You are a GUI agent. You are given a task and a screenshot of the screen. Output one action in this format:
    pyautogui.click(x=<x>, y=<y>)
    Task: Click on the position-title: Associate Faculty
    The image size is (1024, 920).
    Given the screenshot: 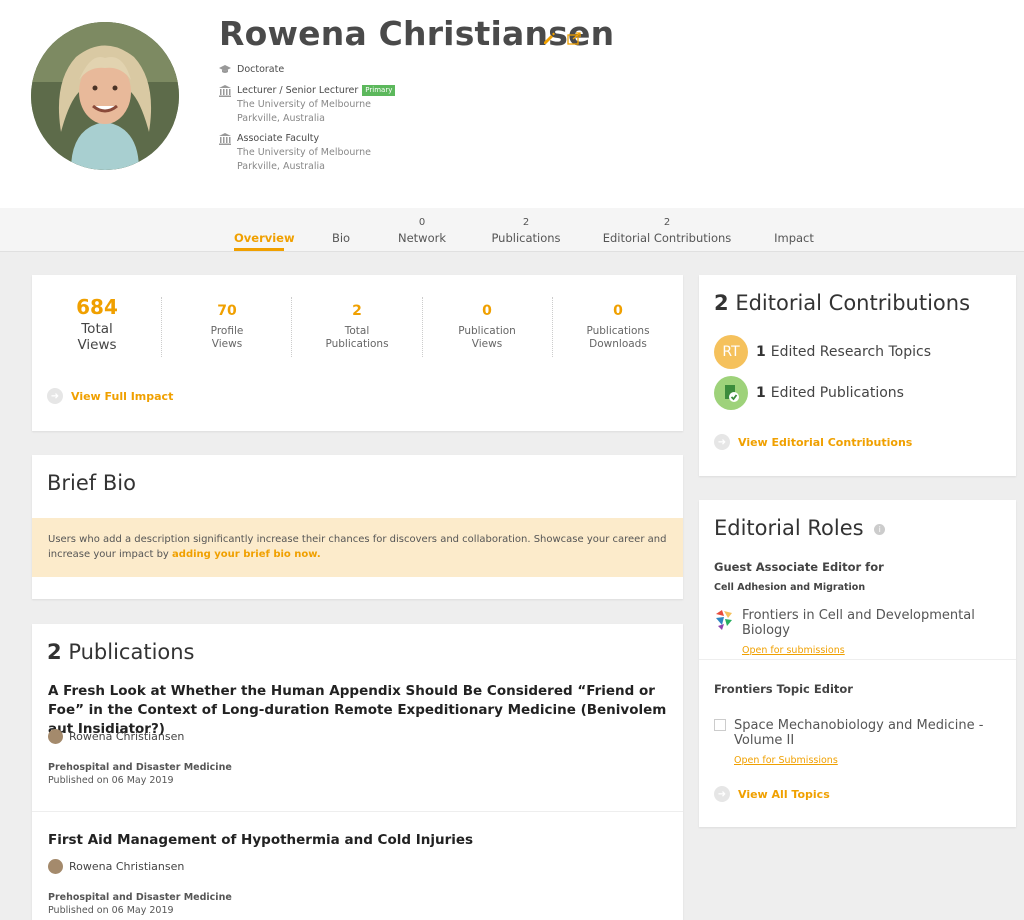 What is the action you would take?
    pyautogui.click(x=278, y=138)
    